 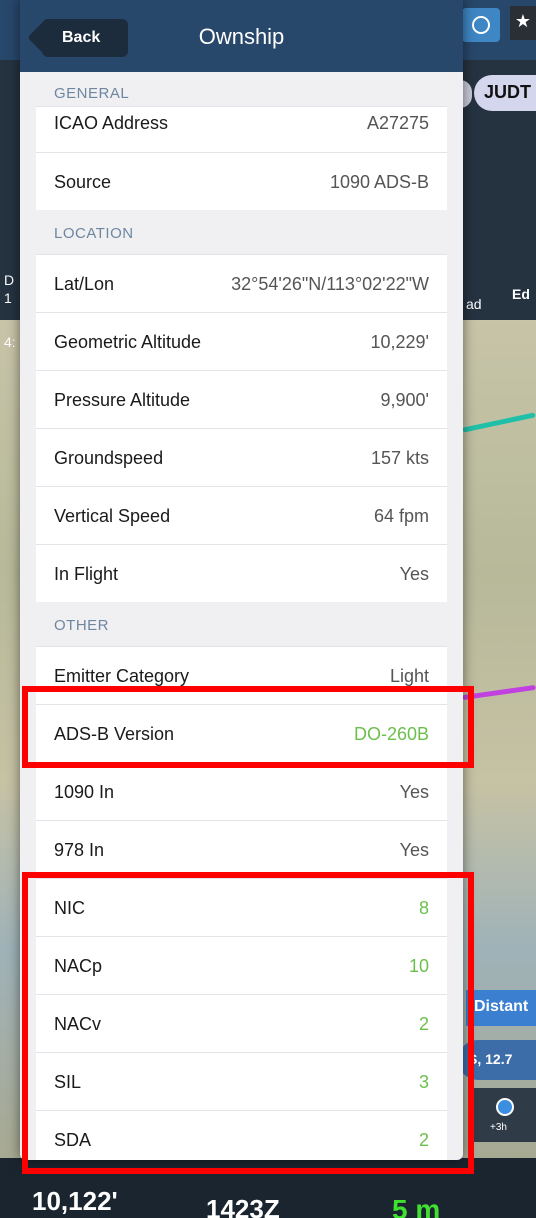 I want to click on row-in-flight: In Flight Yes, so click(x=241, y=573).